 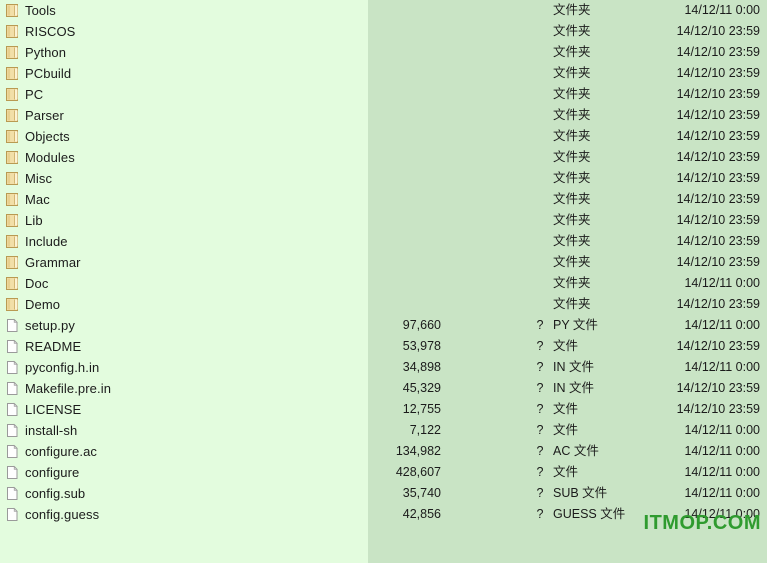 I want to click on file-name-cell: setup.py, so click(x=40, y=325).